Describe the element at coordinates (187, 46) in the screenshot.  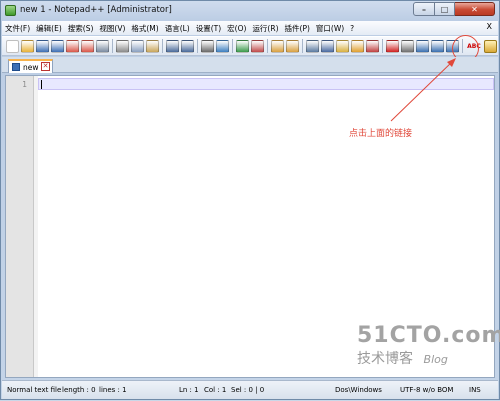
I see `redo-icon` at that location.